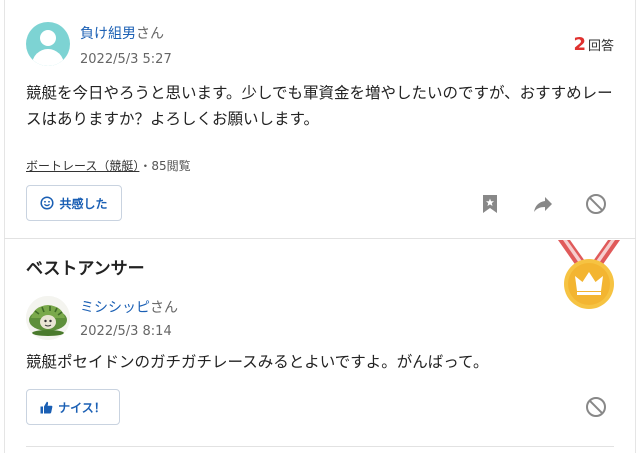 The image size is (640, 453). I want to click on answer-count-label: 回答, so click(600, 46).